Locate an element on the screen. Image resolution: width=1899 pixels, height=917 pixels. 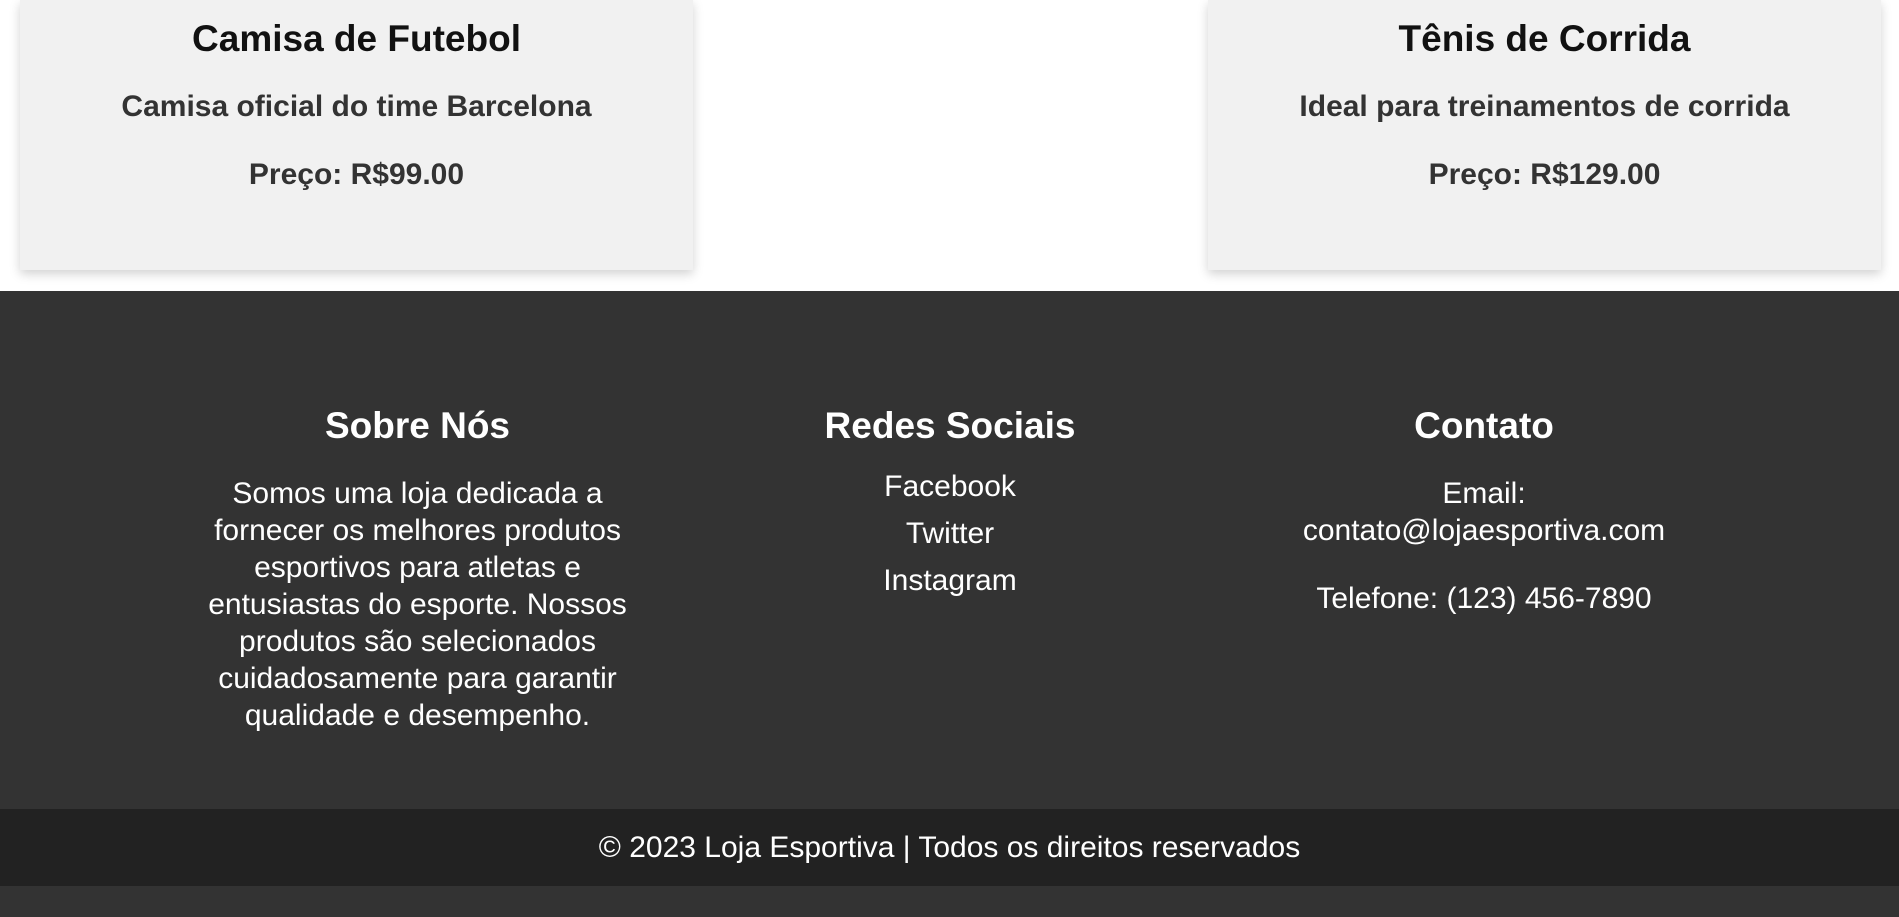
contact-phone: Telefone: (123) 456-7890 is located at coordinates (1484, 598).